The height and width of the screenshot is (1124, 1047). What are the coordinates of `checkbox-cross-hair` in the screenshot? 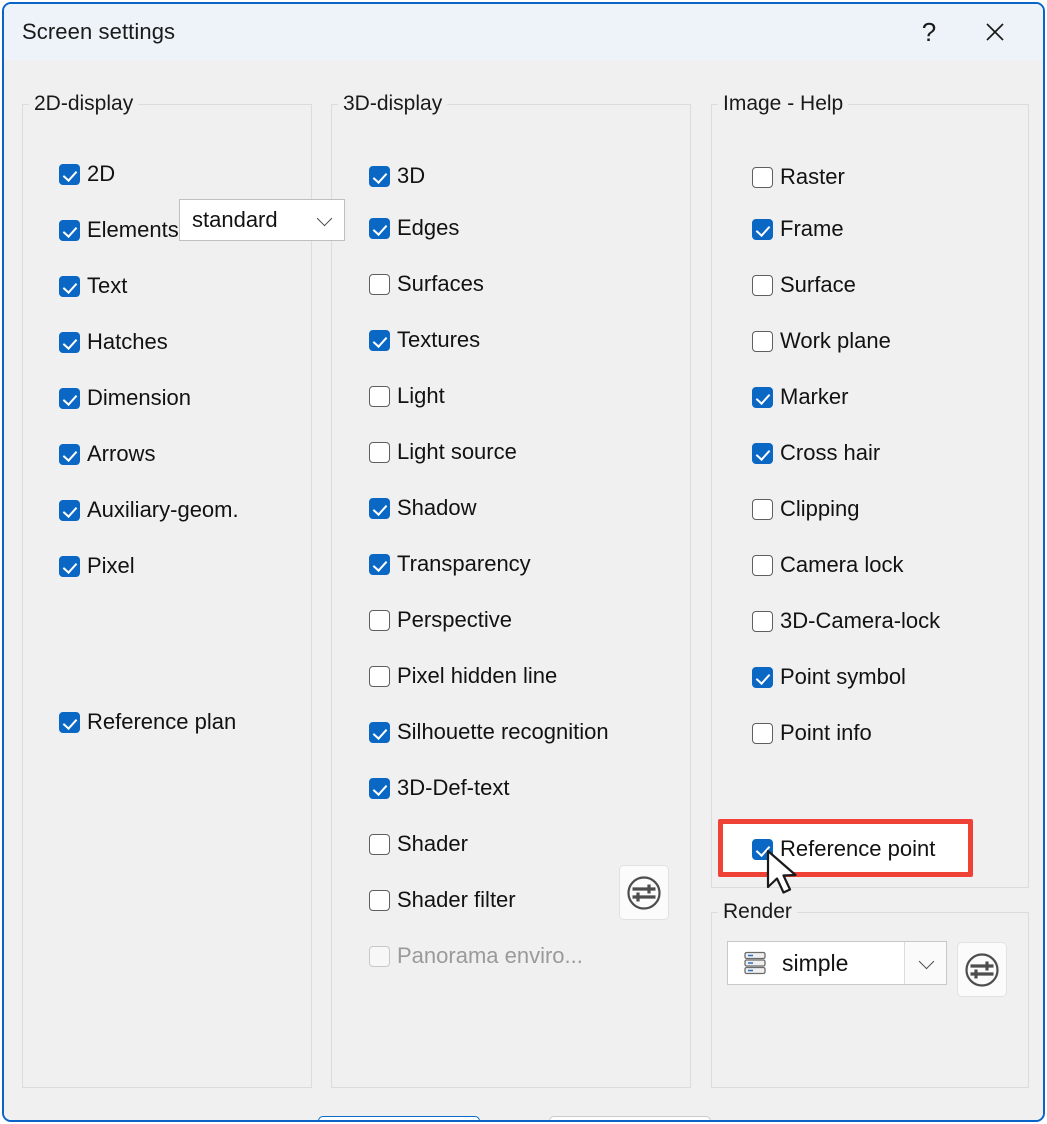 It's located at (762, 453).